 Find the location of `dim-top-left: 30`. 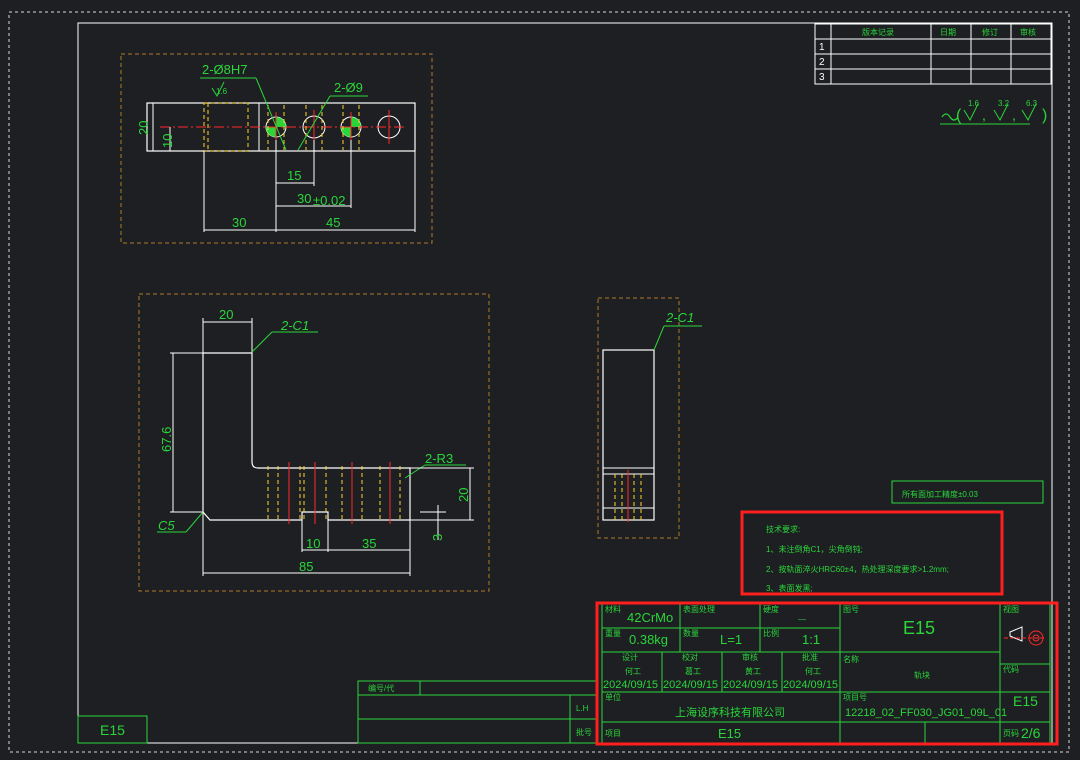

dim-top-left: 30 is located at coordinates (239, 222).